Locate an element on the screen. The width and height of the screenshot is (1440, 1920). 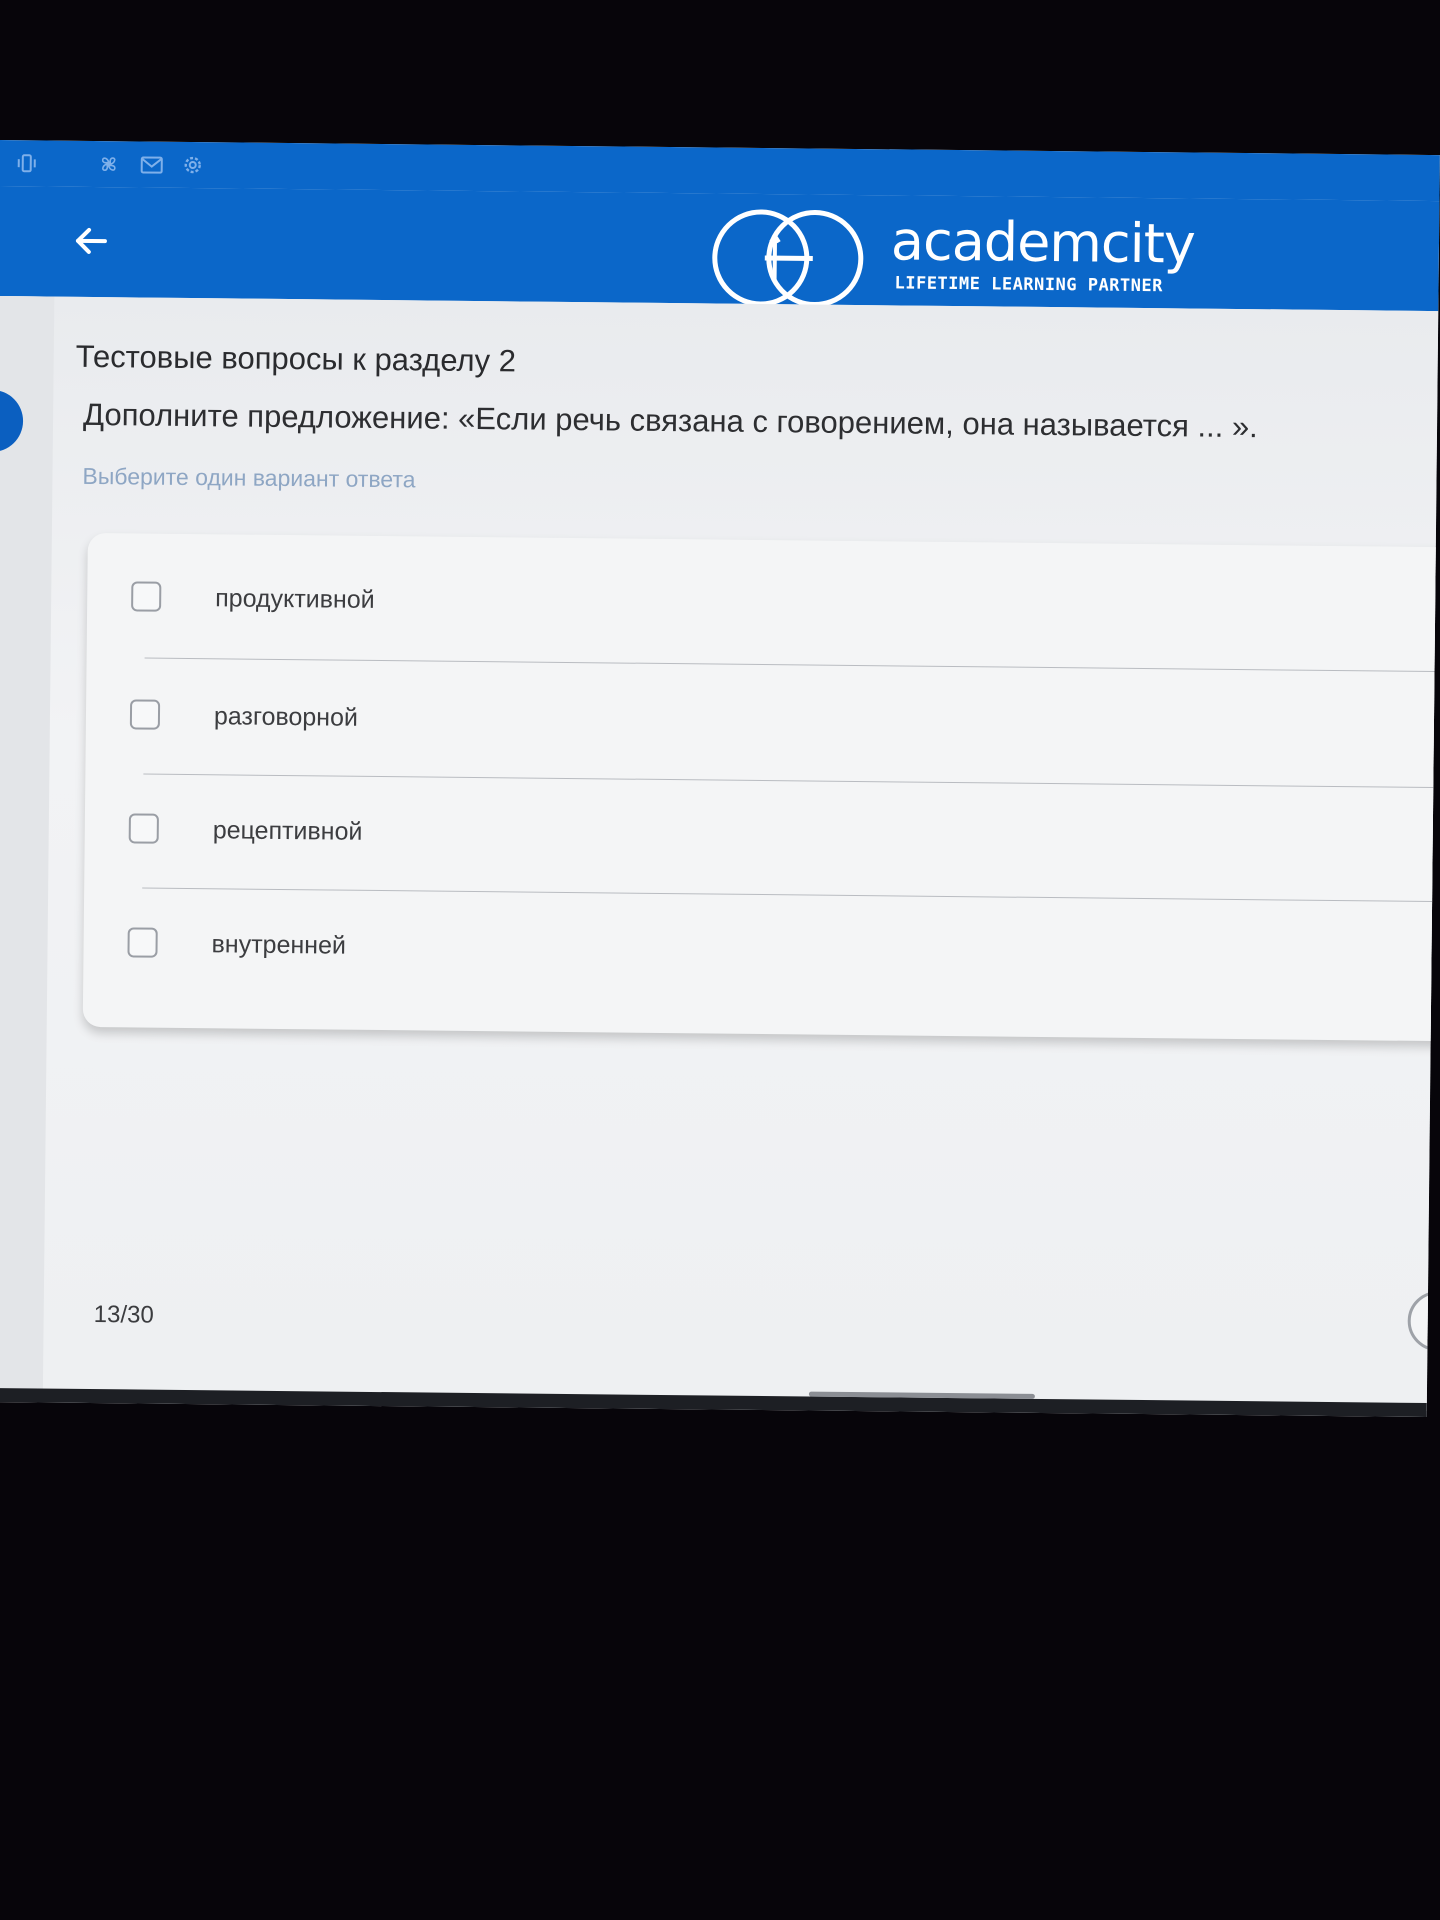
gmail-icon is located at coordinates (151, 164).